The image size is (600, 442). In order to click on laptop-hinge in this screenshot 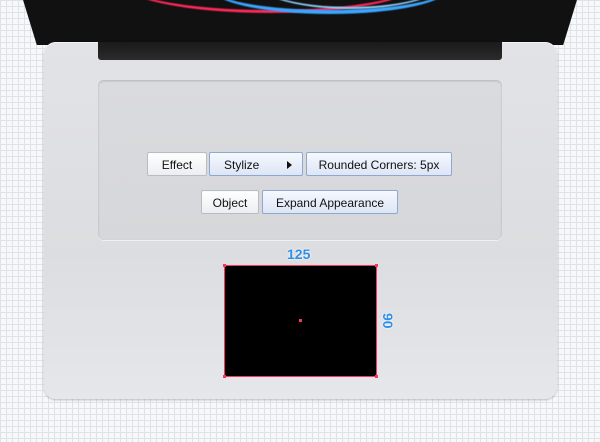, I will do `click(300, 51)`.